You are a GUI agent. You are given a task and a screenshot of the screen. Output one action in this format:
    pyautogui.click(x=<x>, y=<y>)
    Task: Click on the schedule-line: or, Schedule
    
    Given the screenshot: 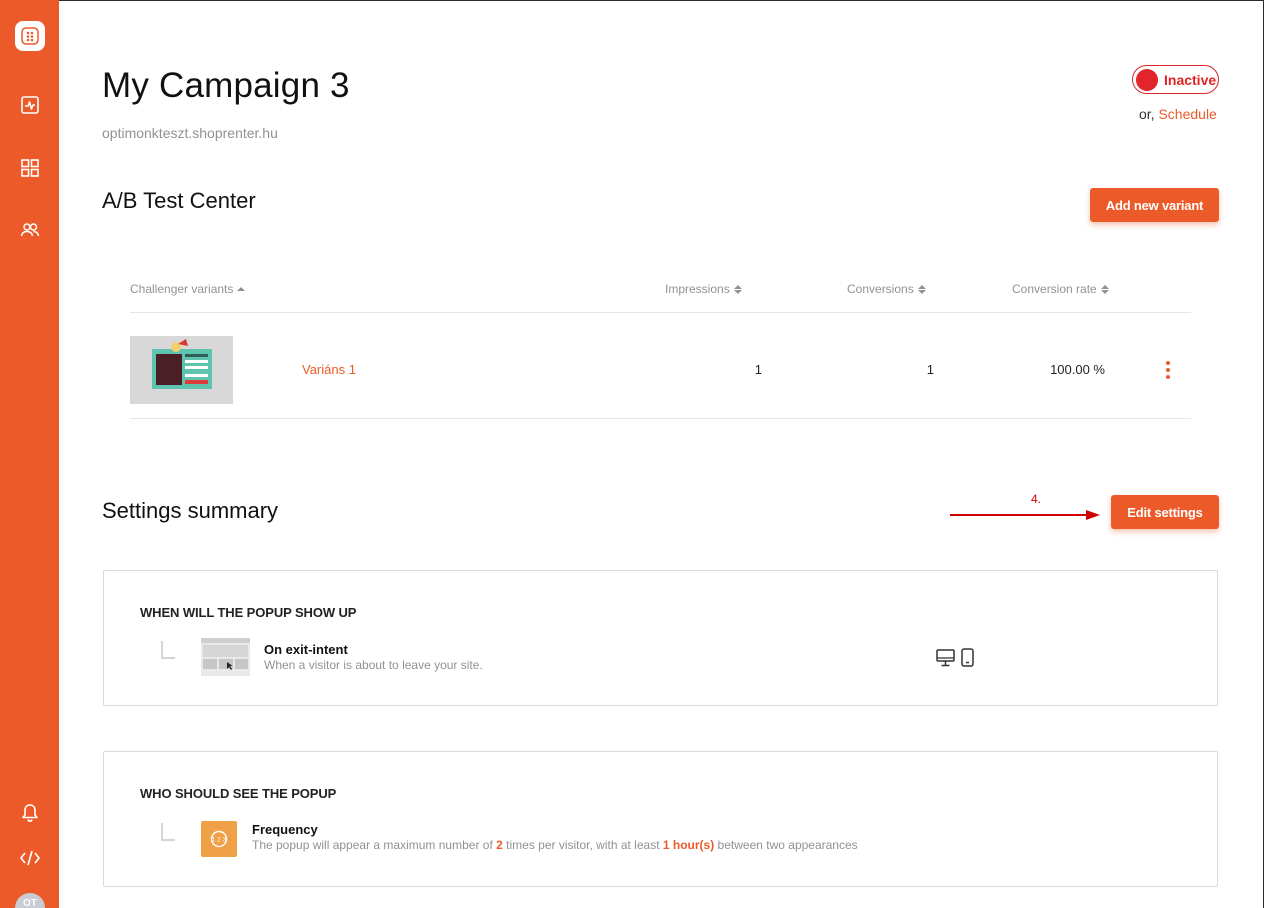 What is the action you would take?
    pyautogui.click(x=1178, y=114)
    